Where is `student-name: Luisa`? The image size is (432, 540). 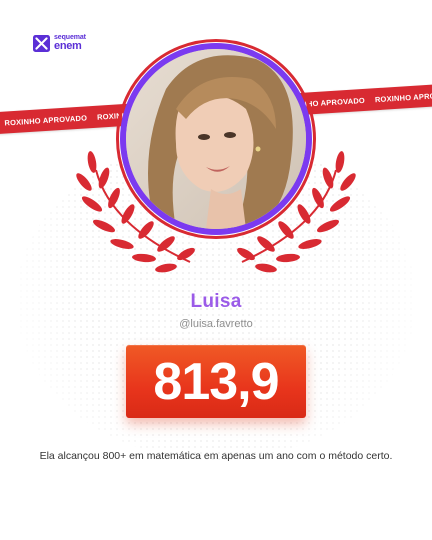 student-name: Luisa is located at coordinates (216, 301).